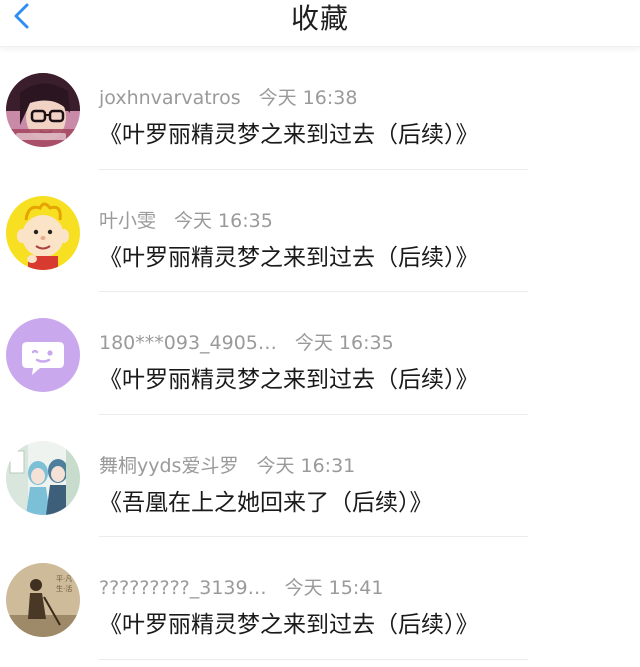 This screenshot has height=667, width=640. Describe the element at coordinates (127, 221) in the screenshot. I see `username: 叶小雯` at that location.